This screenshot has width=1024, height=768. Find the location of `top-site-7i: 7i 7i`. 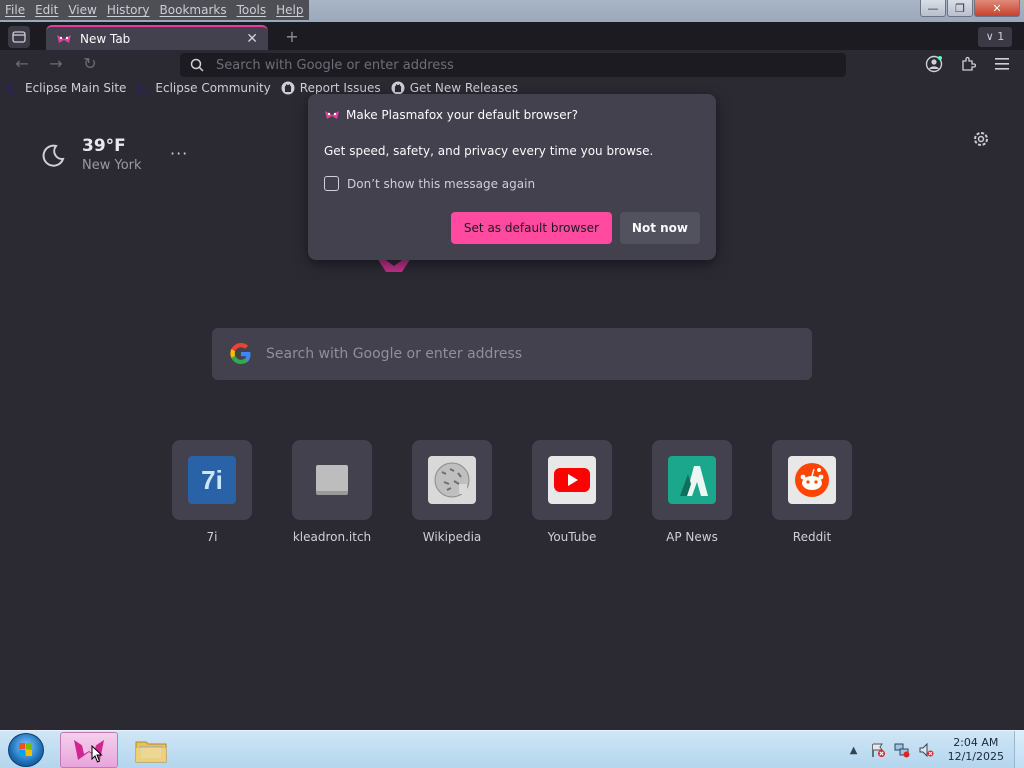

top-site-7i: 7i 7i is located at coordinates (212, 492).